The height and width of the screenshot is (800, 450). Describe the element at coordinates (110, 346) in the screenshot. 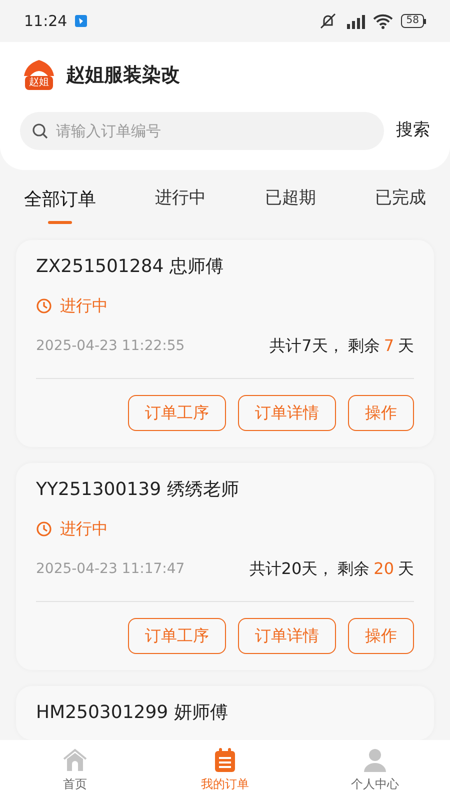

I see `order-time: 2025-04-23 11:22:55` at that location.